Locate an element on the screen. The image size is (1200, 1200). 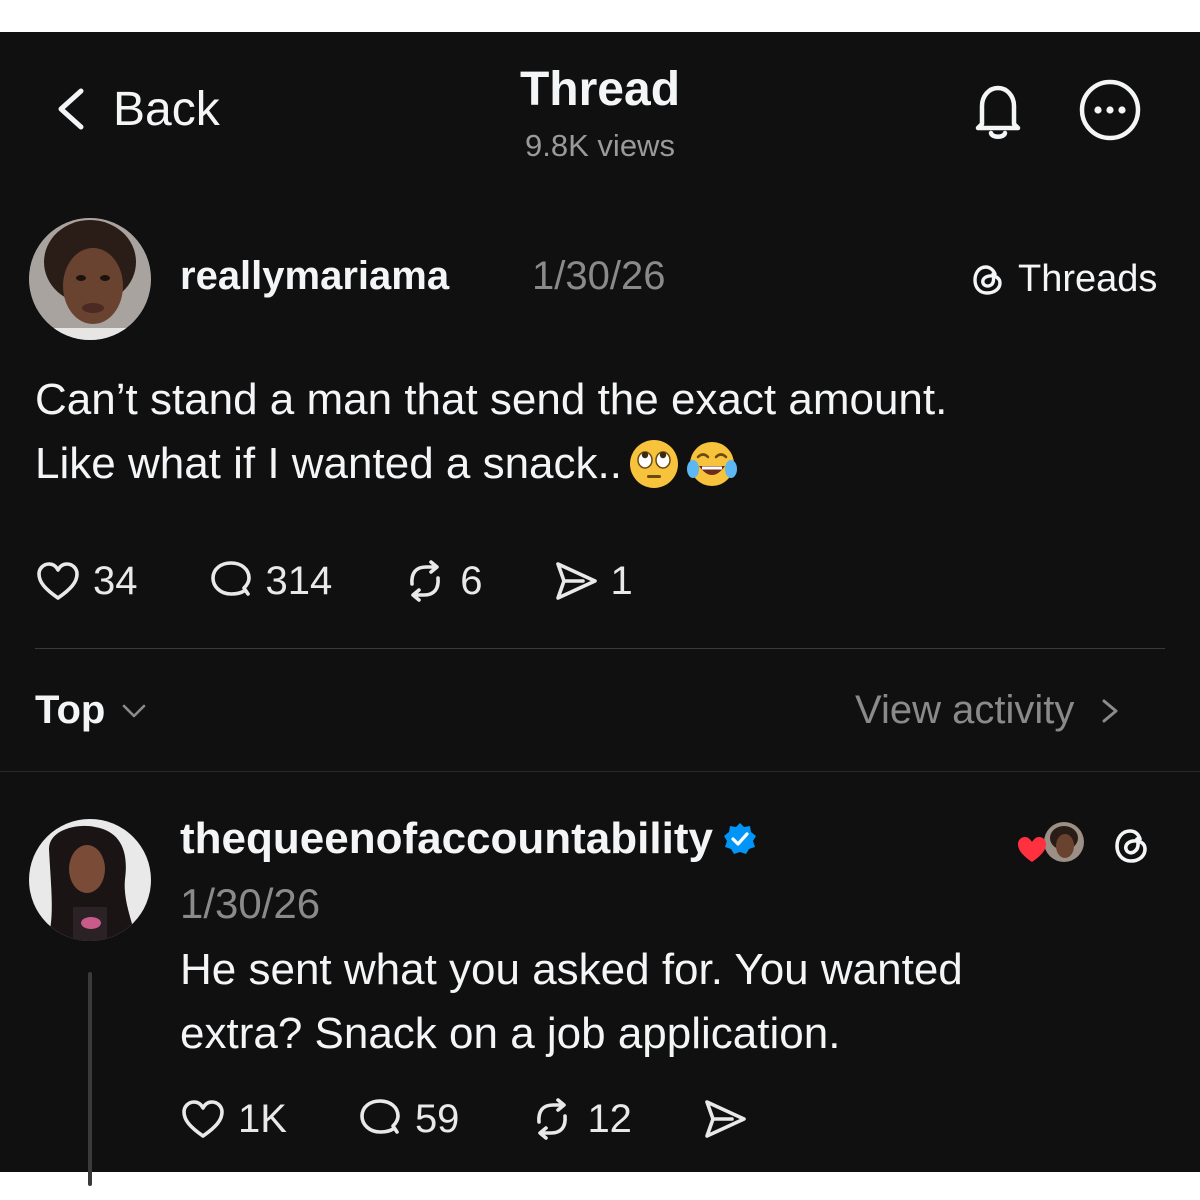
reply-count: 59 is located at coordinates (437, 1118).